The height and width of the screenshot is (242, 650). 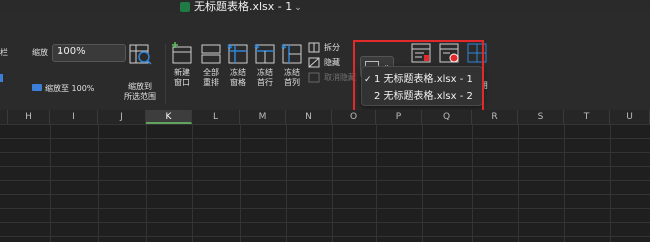 What do you see at coordinates (587, 117) in the screenshot?
I see `column-header-t: T` at bounding box center [587, 117].